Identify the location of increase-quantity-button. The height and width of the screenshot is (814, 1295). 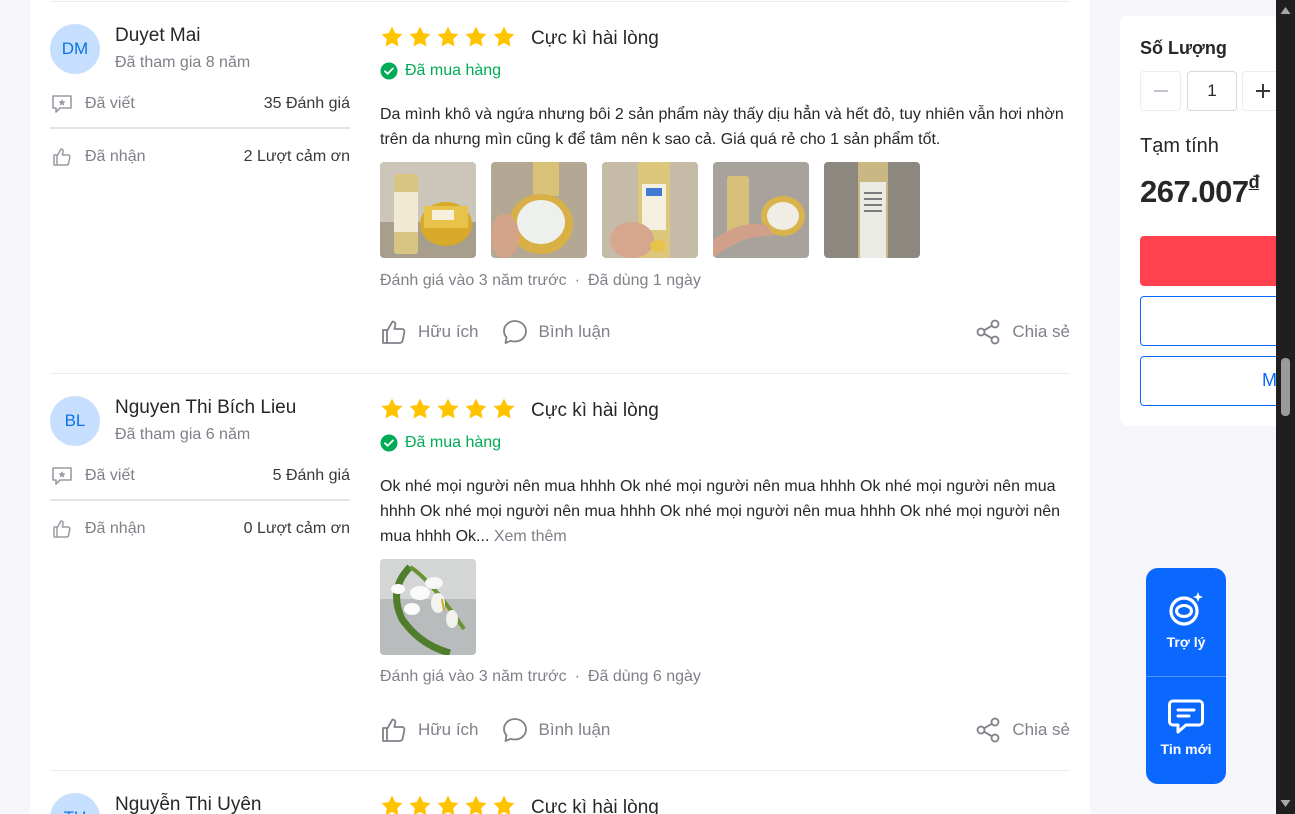
(1261, 91).